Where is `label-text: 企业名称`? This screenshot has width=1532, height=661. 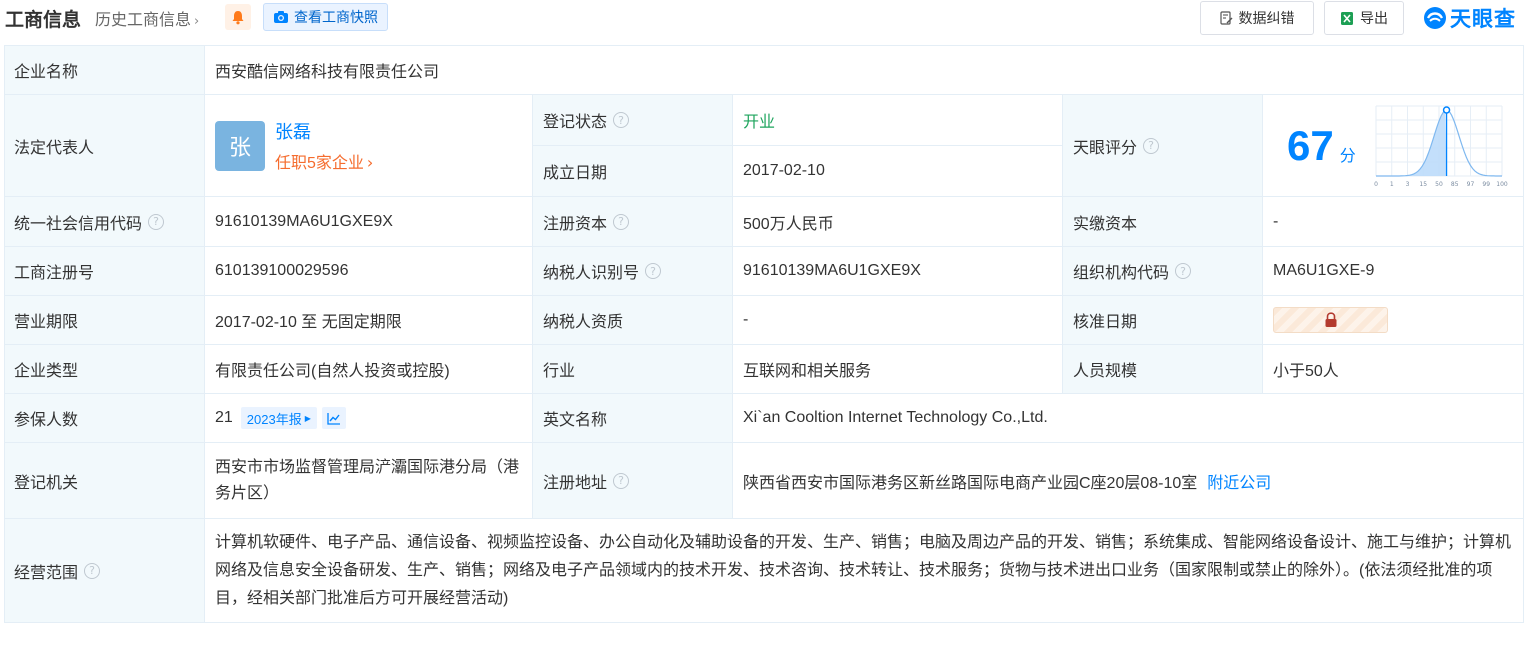 label-text: 企业名称 is located at coordinates (46, 72).